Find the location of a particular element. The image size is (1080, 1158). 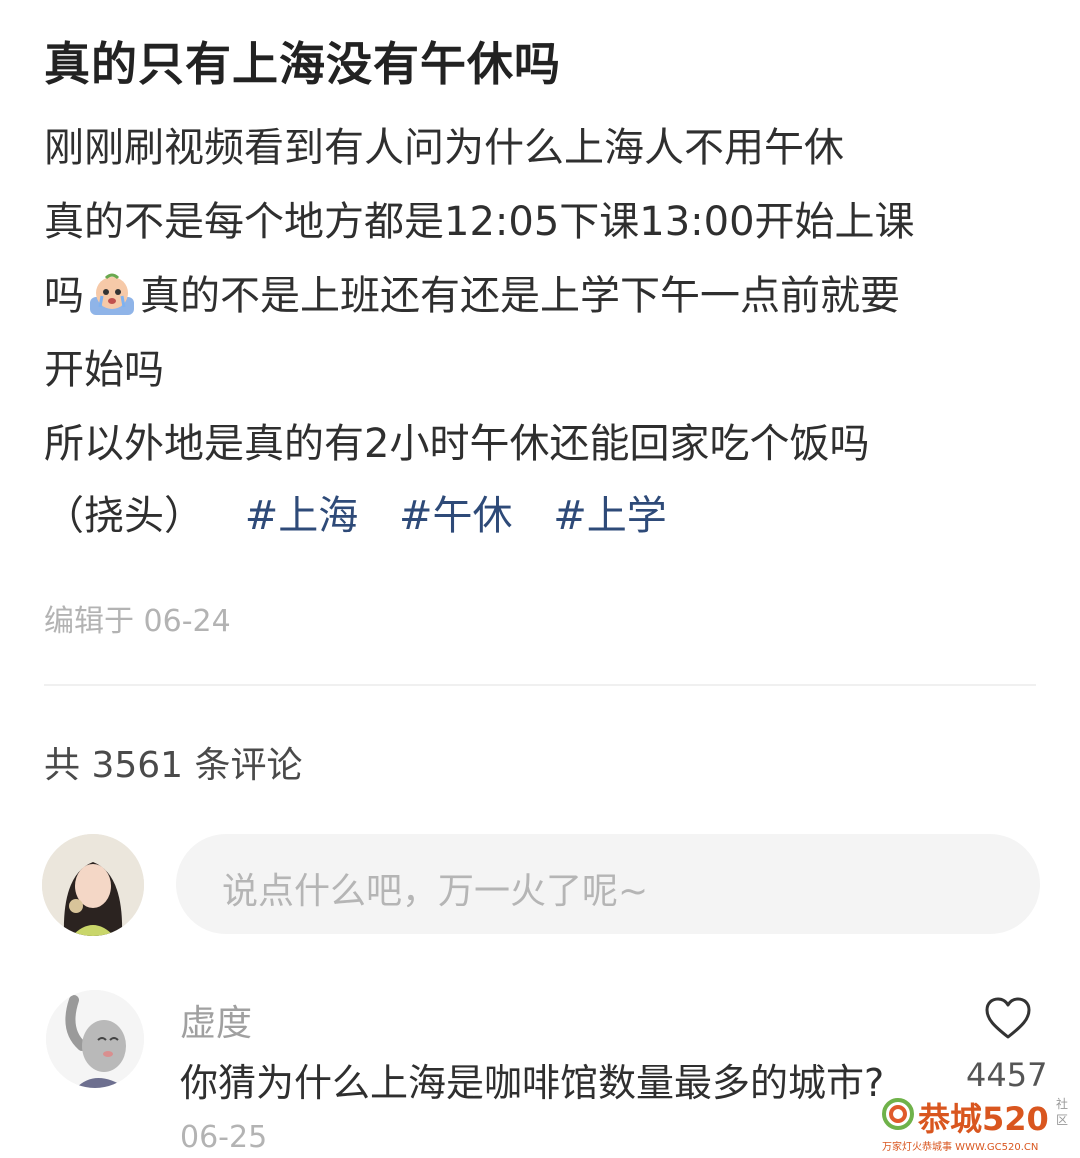

user-portrait-icon is located at coordinates (93, 885).